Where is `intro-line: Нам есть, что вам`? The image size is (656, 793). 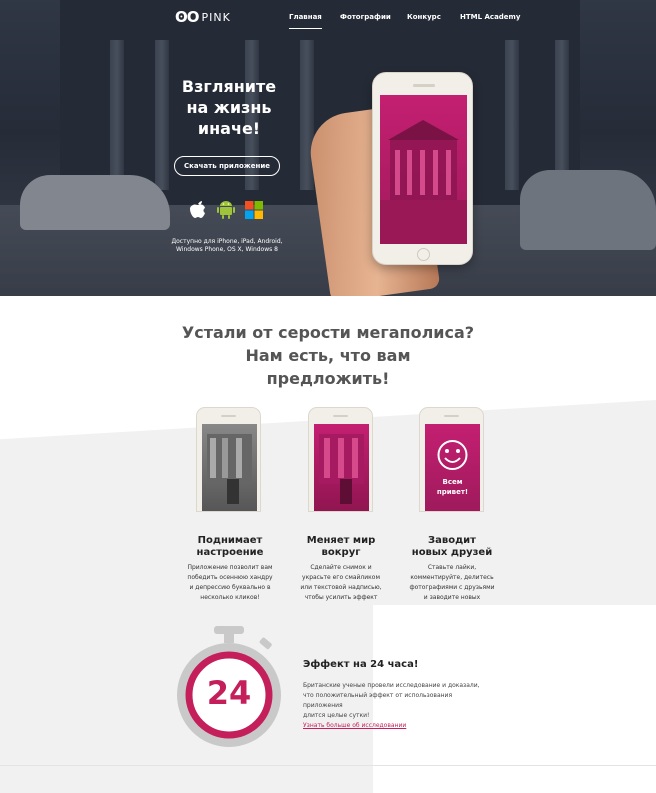
intro-line: Нам есть, что вам is located at coordinates (328, 355).